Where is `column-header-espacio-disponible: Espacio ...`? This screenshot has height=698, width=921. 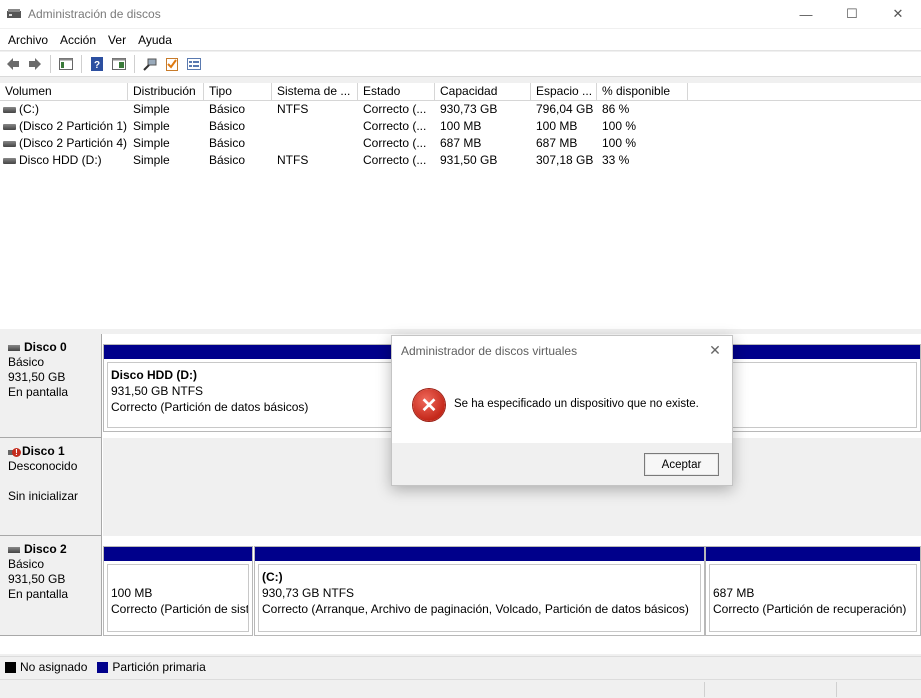 column-header-espacio-disponible: Espacio ... is located at coordinates (564, 92).